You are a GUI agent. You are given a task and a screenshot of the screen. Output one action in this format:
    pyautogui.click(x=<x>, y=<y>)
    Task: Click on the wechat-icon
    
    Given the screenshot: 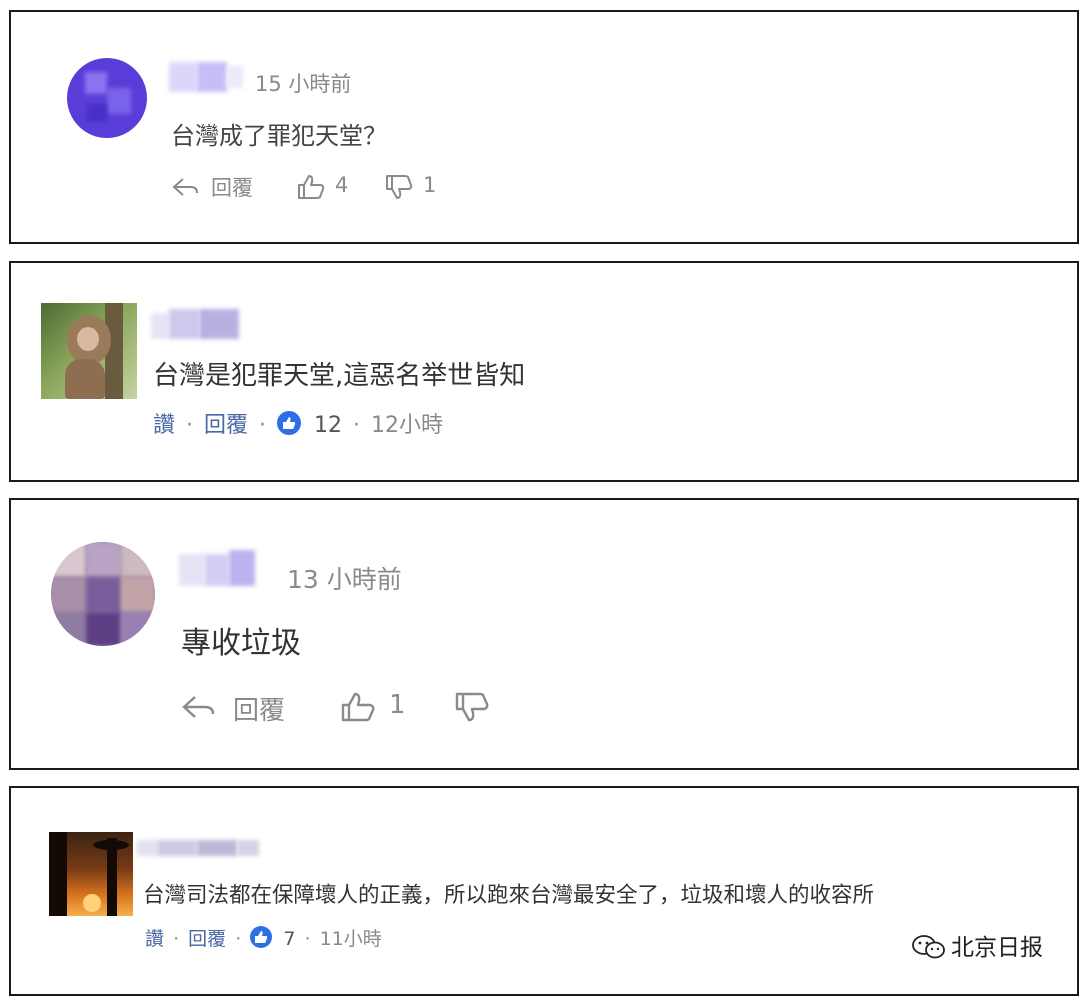 What is the action you would take?
    pyautogui.click(x=928, y=947)
    